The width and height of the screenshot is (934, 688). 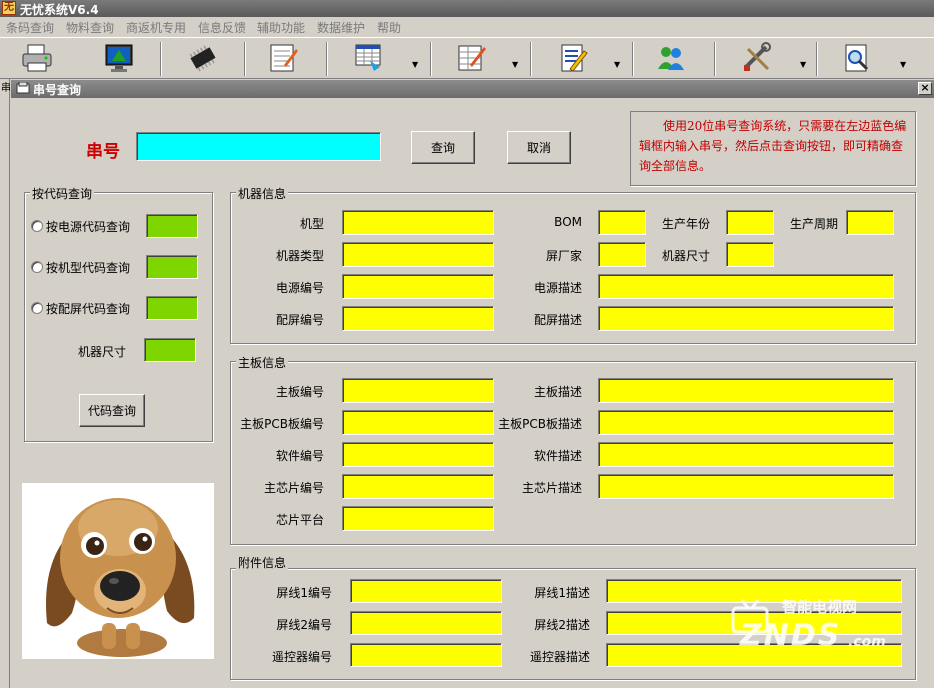 I want to click on bom-field, so click(x=622, y=222).